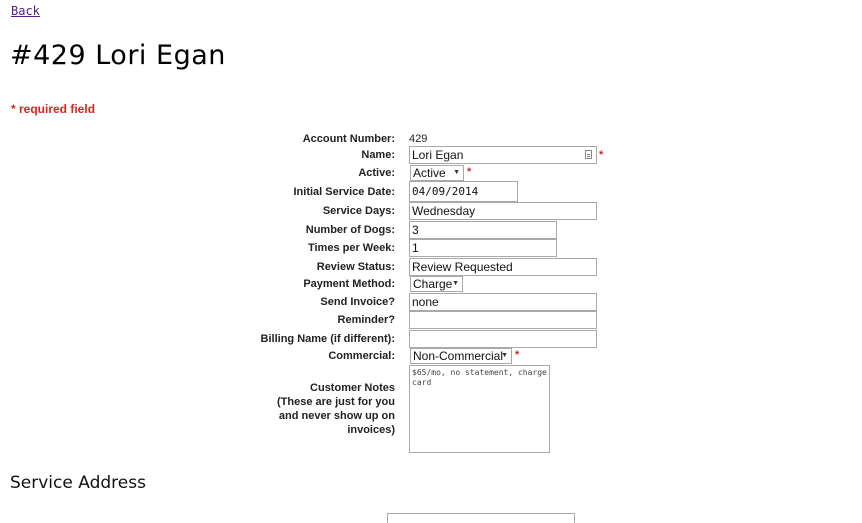  Describe the element at coordinates (483, 248) in the screenshot. I see `times-per-week-input: 1` at that location.